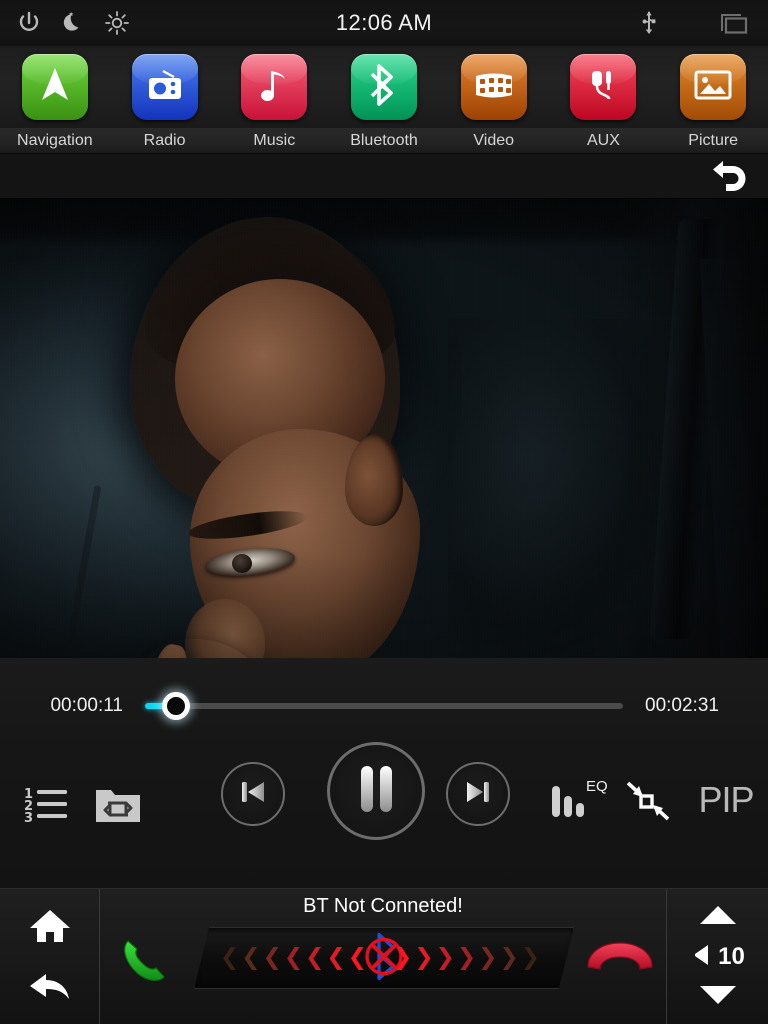  What do you see at coordinates (50, 956) in the screenshot?
I see `bottom-bar-nav` at bounding box center [50, 956].